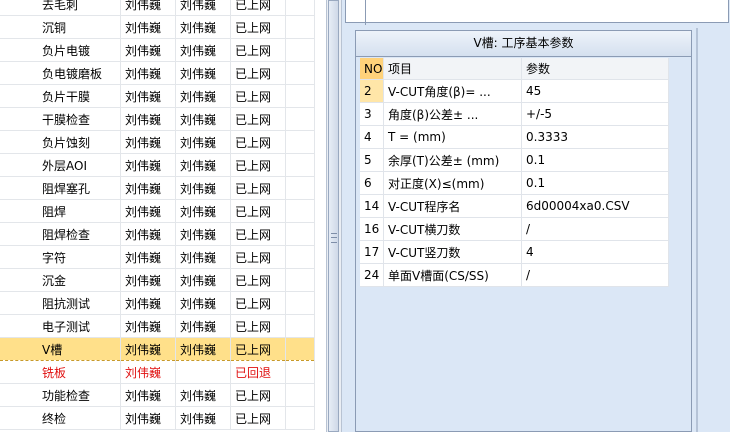 This screenshot has height=432, width=730. Describe the element at coordinates (372, 114) in the screenshot. I see `param-no: 3` at that location.